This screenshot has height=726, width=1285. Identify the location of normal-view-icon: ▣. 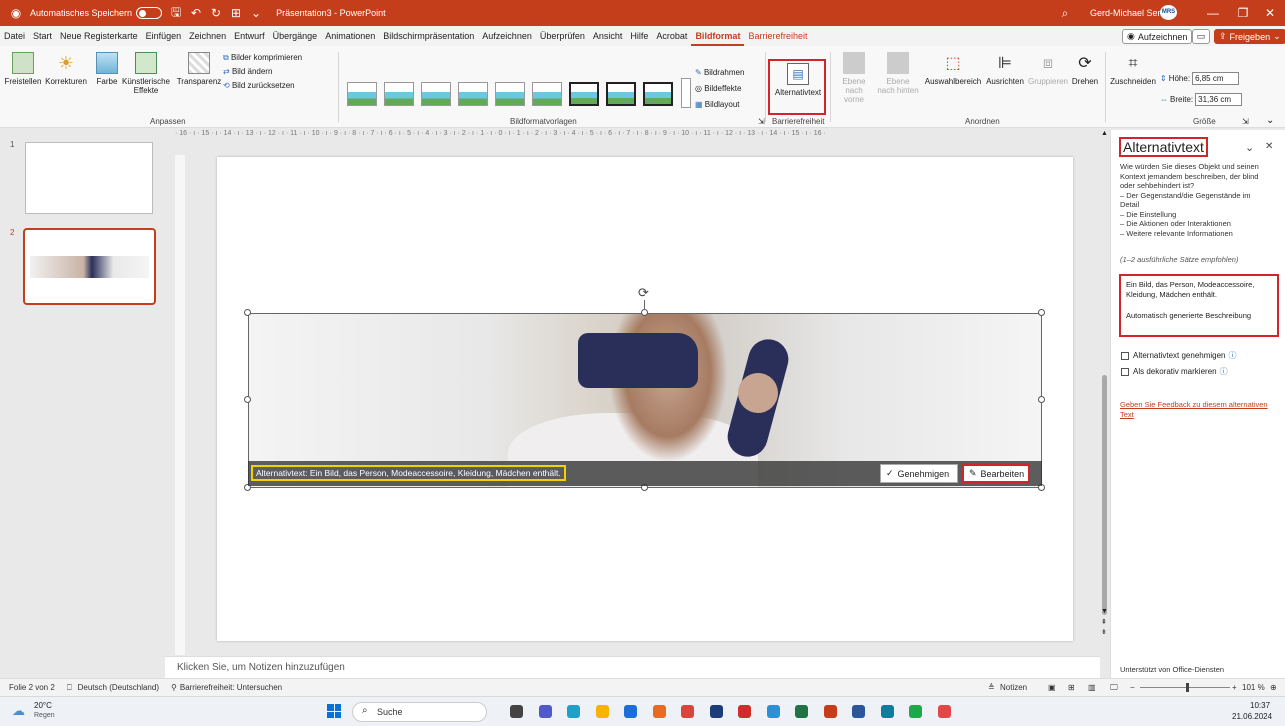
(1052, 687).